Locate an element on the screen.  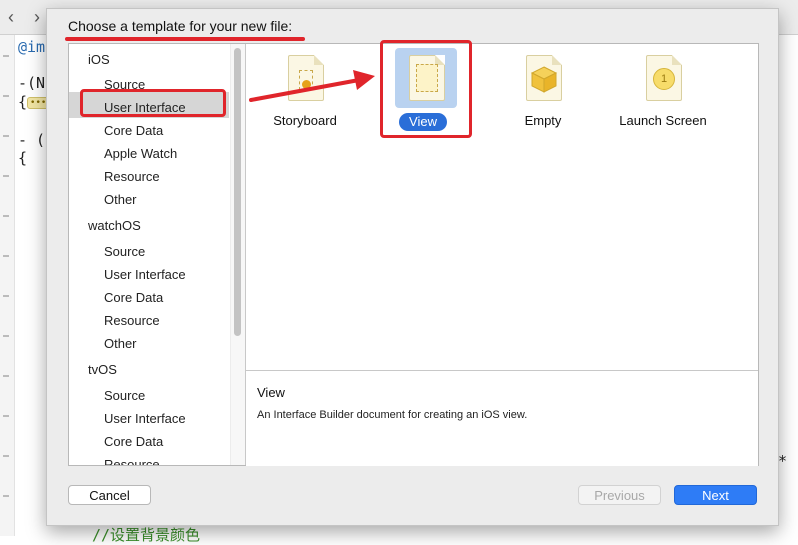
sidebar-item-tvos-user-interface: User Interface is located at coordinates (145, 418).